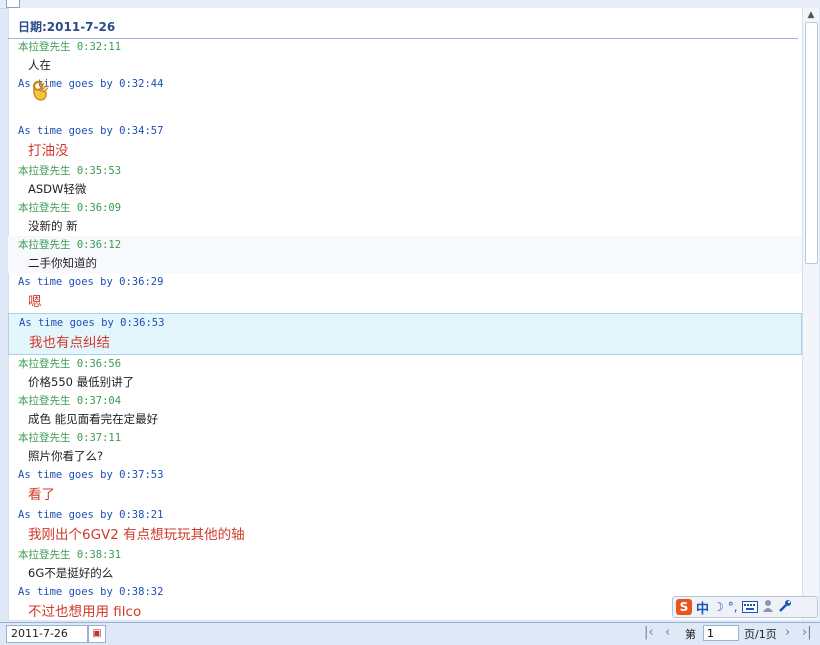 The image size is (820, 645). Describe the element at coordinates (405, 334) in the screenshot. I see `message-item: As time goes by 0:36:53 我也有点纠结` at that location.